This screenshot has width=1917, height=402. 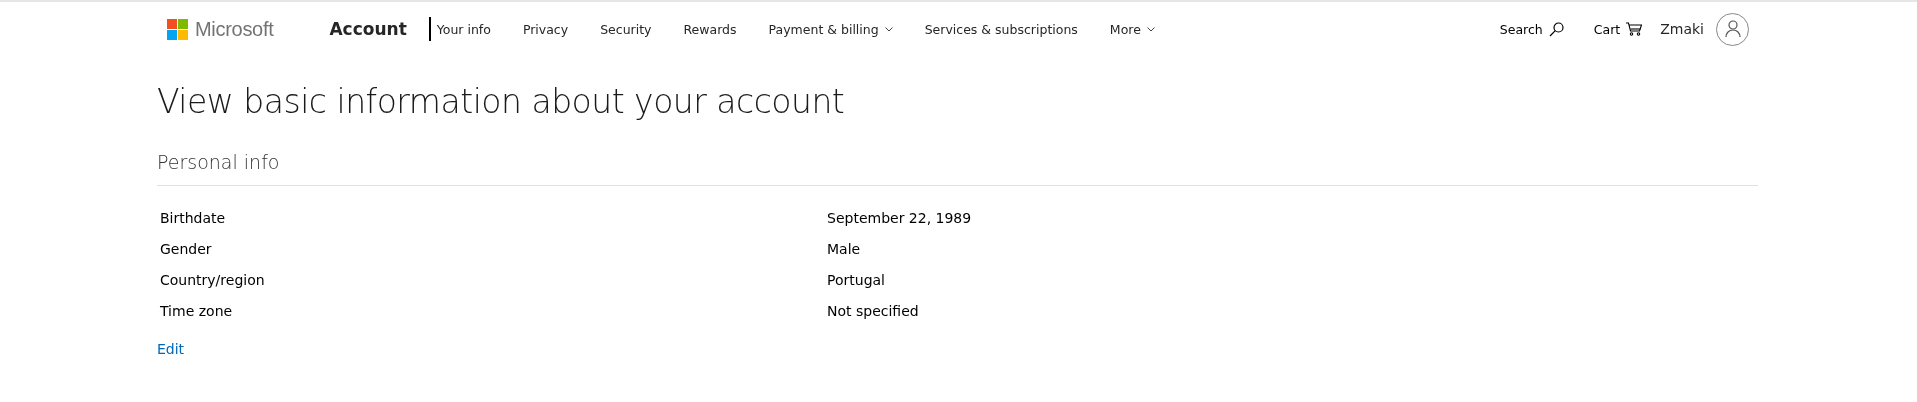 What do you see at coordinates (501, 101) in the screenshot?
I see `page-title: View basic information about your account` at bounding box center [501, 101].